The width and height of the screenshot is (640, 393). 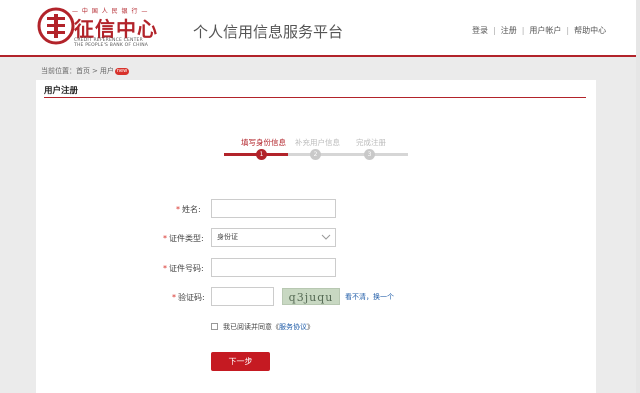 What do you see at coordinates (191, 209) in the screenshot?
I see `name-label-text: 姓名:` at bounding box center [191, 209].